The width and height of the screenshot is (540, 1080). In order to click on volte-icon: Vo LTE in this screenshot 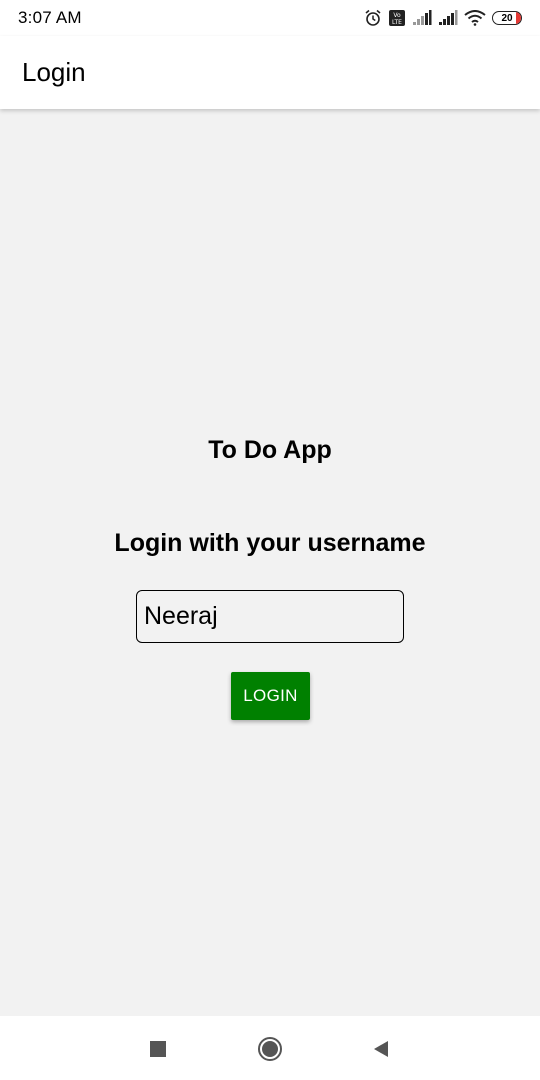, I will do `click(397, 18)`.